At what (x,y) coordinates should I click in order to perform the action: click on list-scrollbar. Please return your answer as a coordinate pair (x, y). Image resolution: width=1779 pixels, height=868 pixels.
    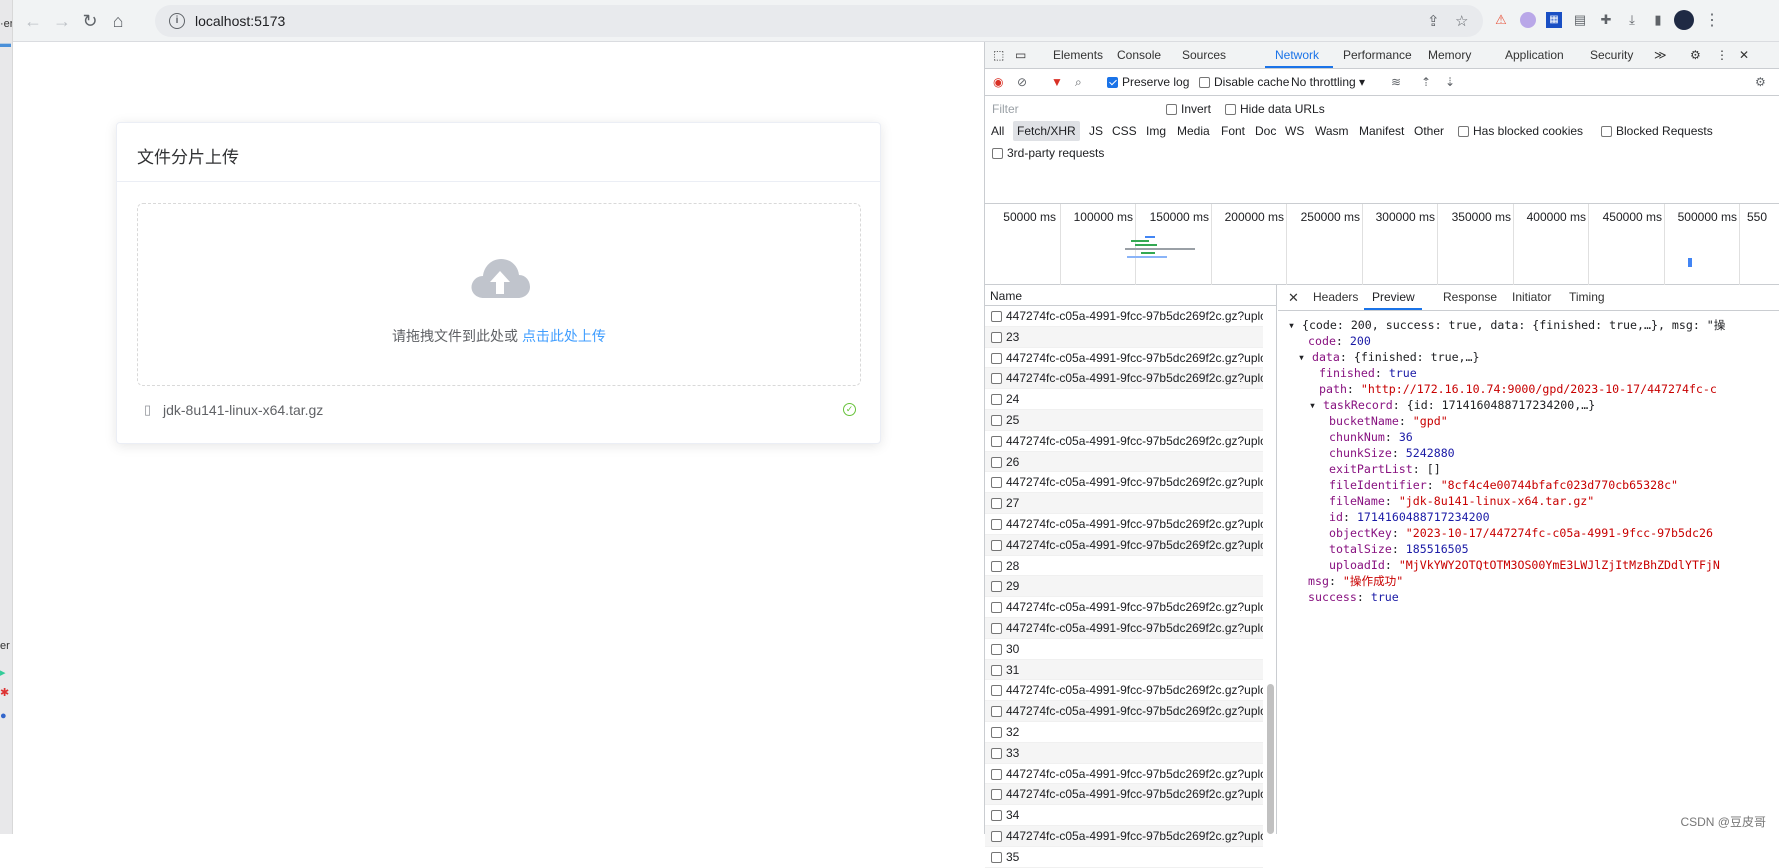
    Looking at the image, I should click on (1270, 759).